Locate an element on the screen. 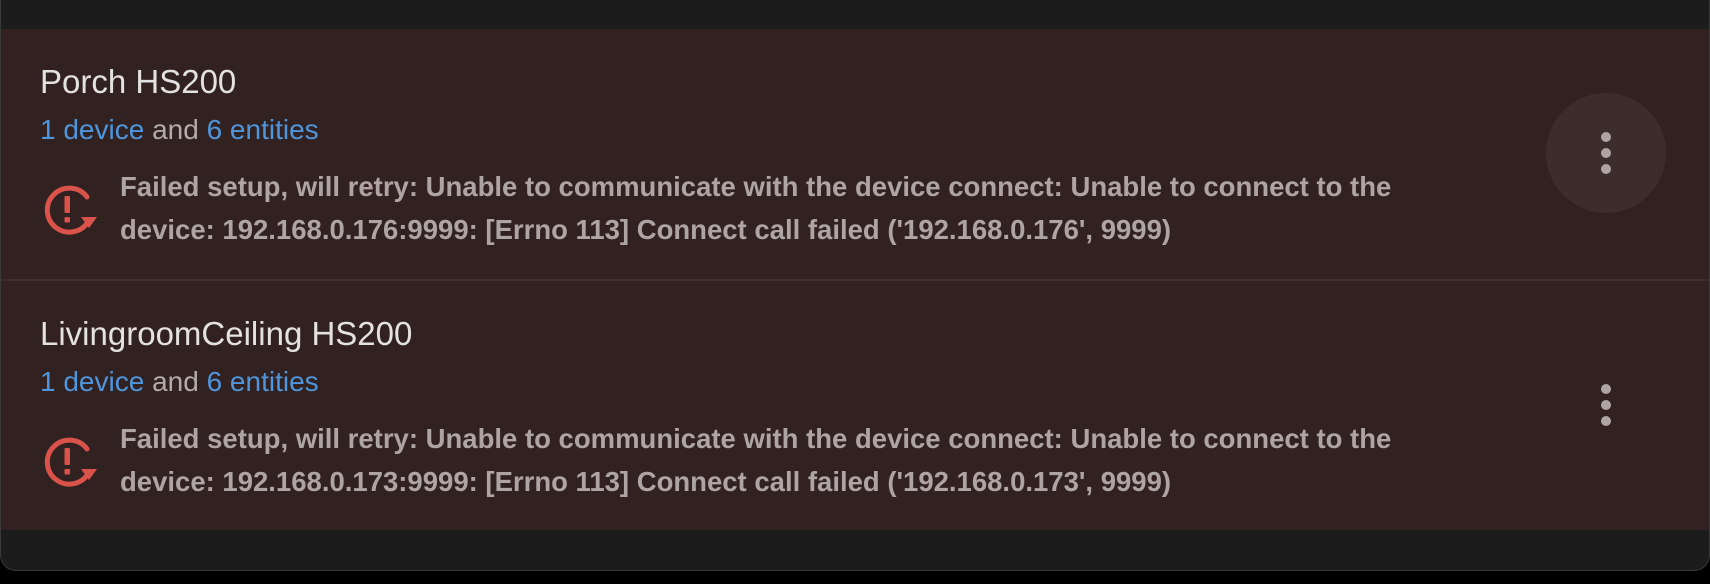 The width and height of the screenshot is (1710, 584). entry-title: LivingroomCeiling HS200 is located at coordinates (226, 333).